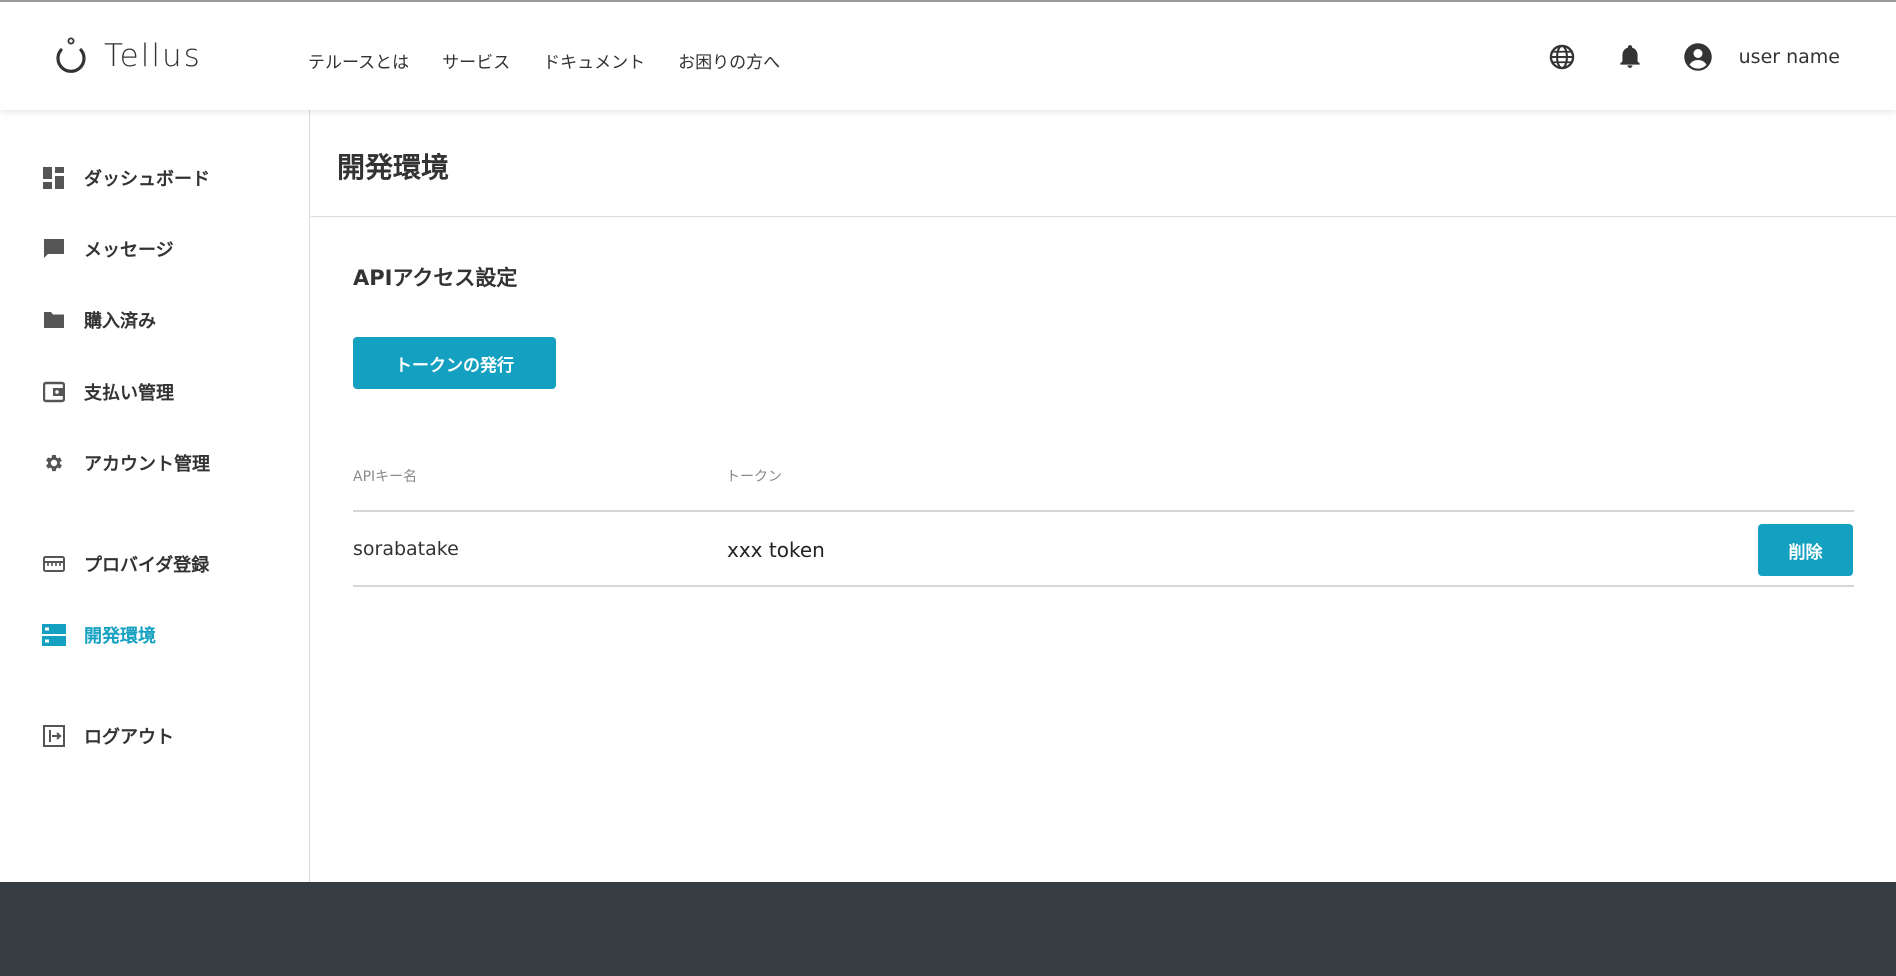 Image resolution: width=1896 pixels, height=976 pixels. What do you see at coordinates (1698, 57) in the screenshot?
I see `account-circle-icon` at bounding box center [1698, 57].